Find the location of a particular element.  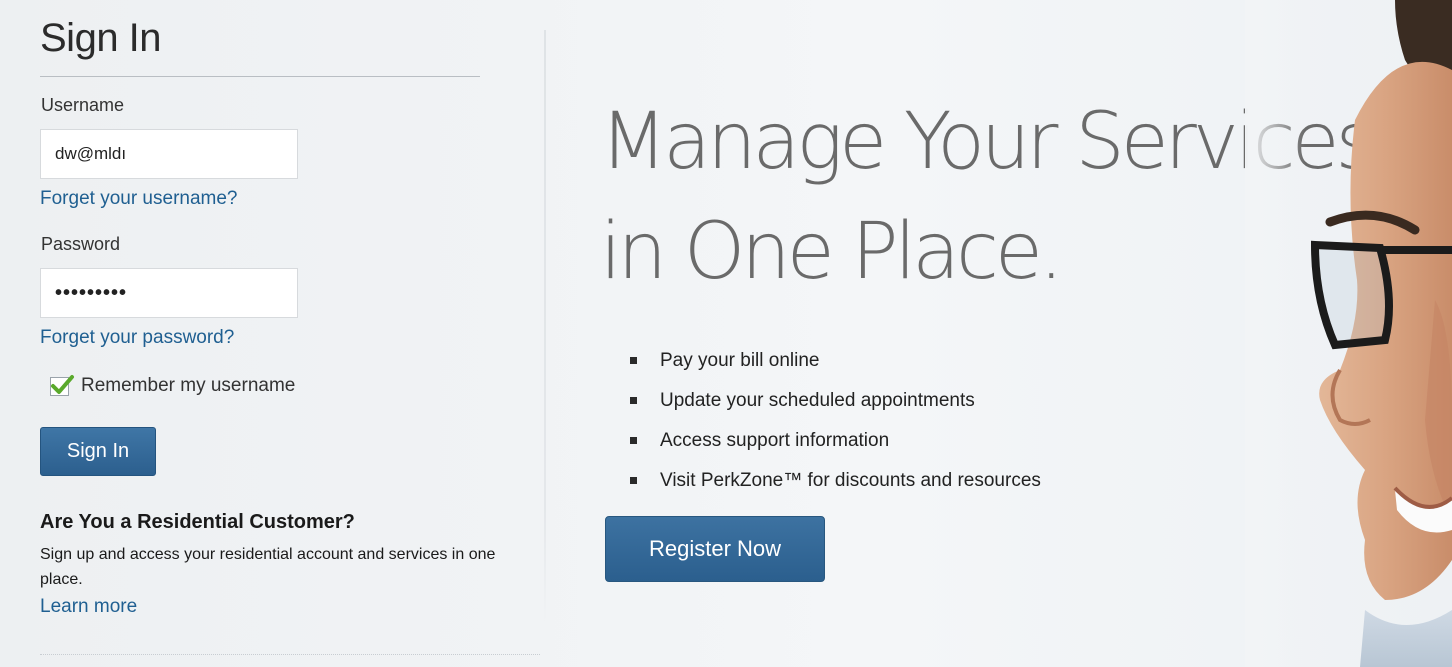

forgot-username-link: Forget your username? is located at coordinates (139, 199).